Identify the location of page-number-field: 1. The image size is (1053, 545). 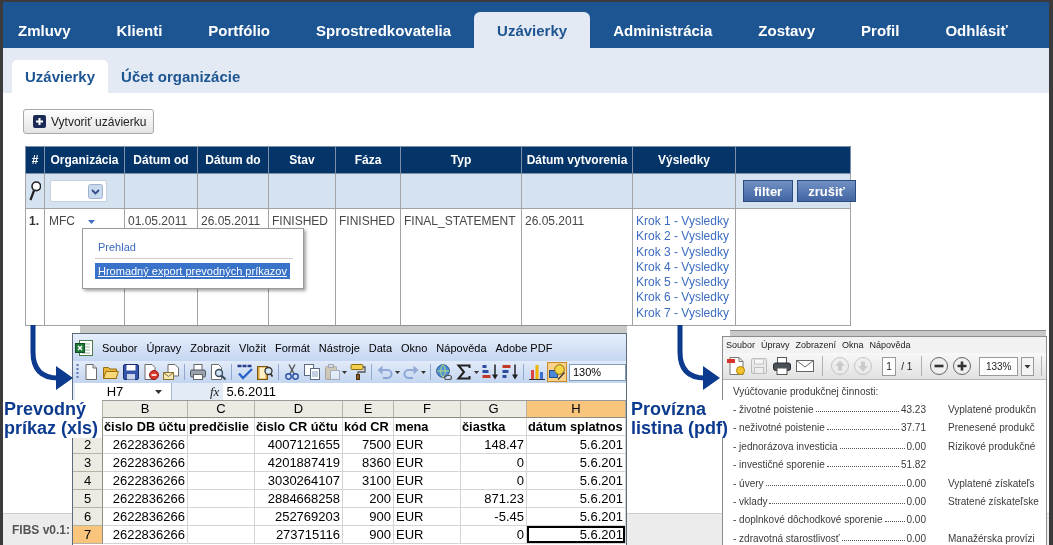
(889, 366).